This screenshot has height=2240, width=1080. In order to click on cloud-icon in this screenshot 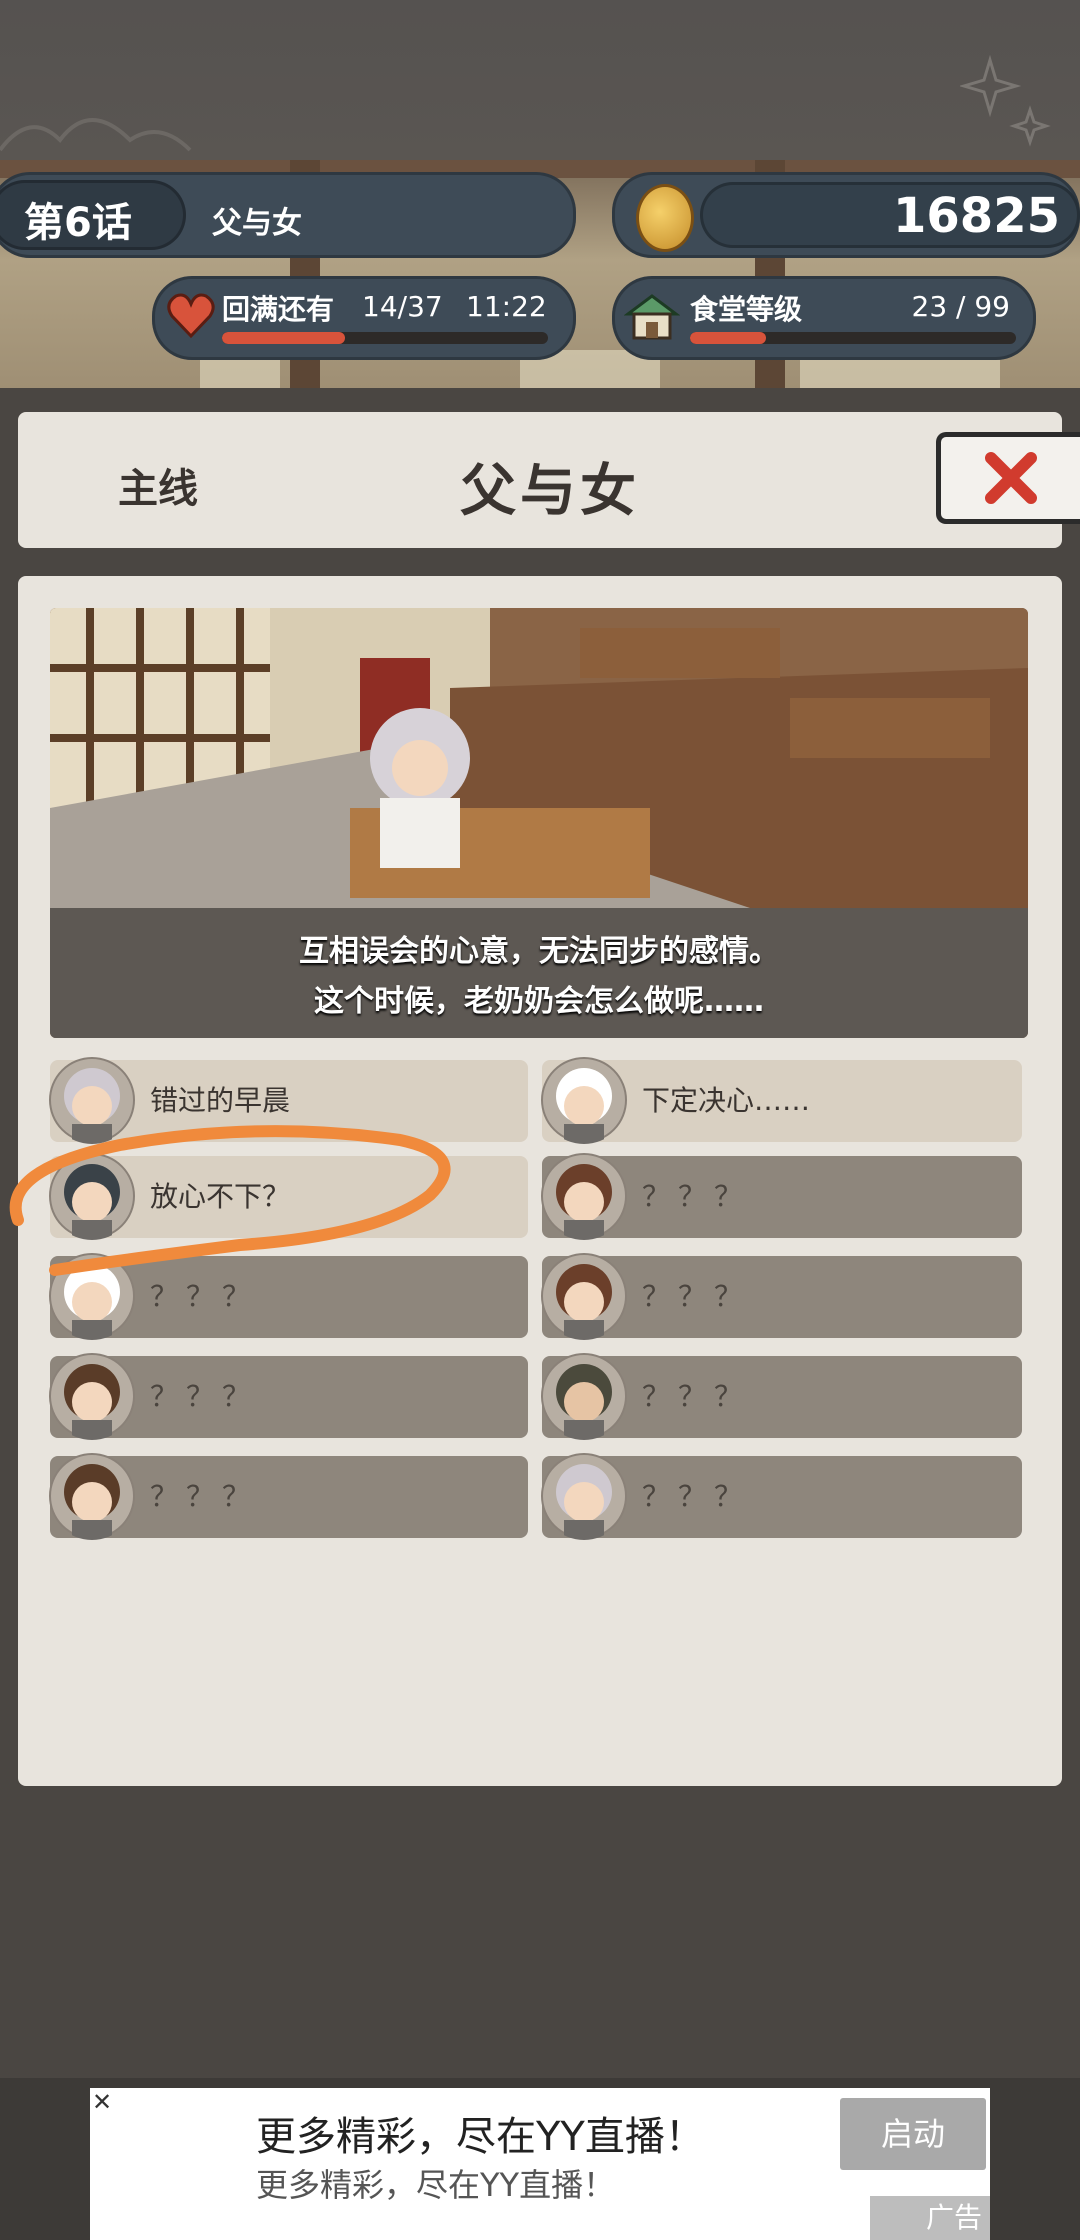, I will do `click(96, 135)`.